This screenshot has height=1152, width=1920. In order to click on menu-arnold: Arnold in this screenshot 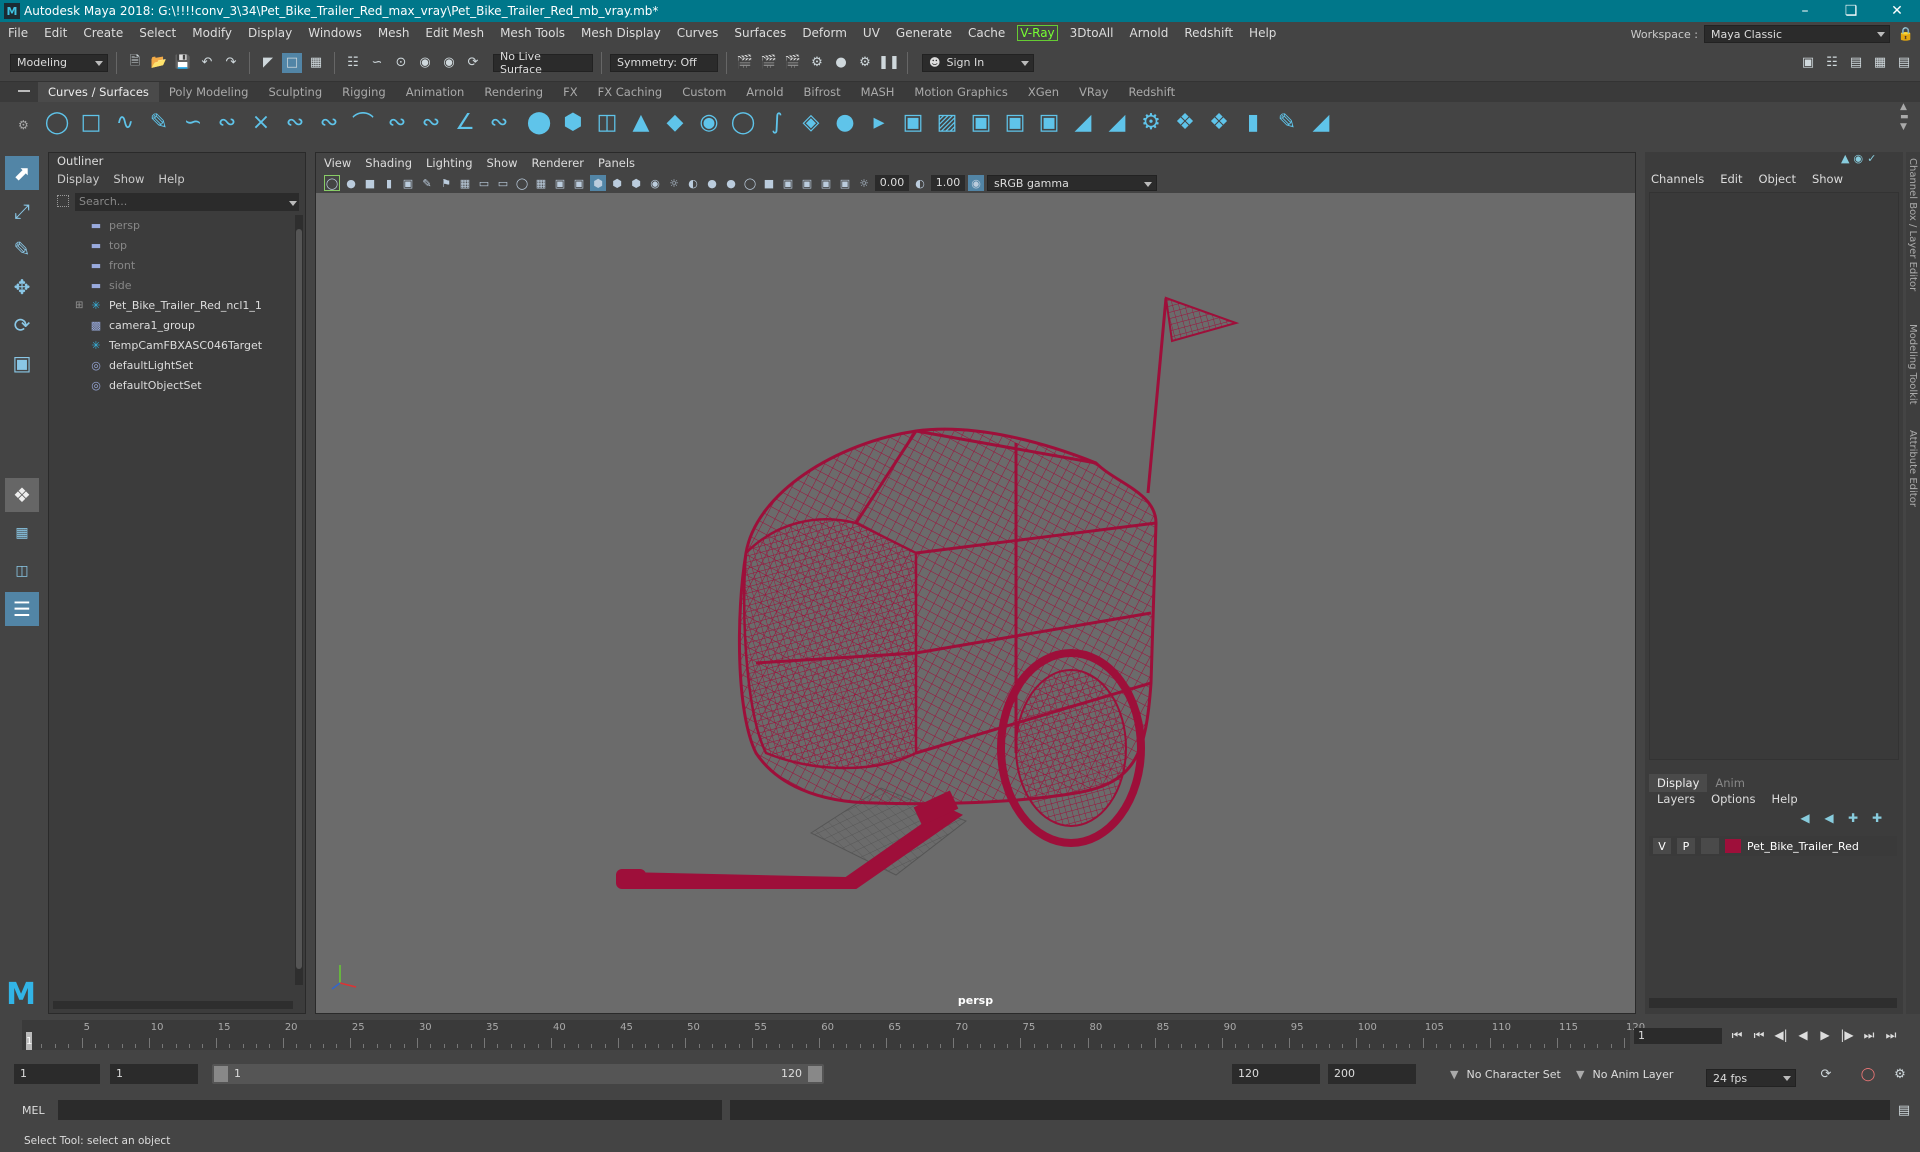, I will do `click(1148, 33)`.